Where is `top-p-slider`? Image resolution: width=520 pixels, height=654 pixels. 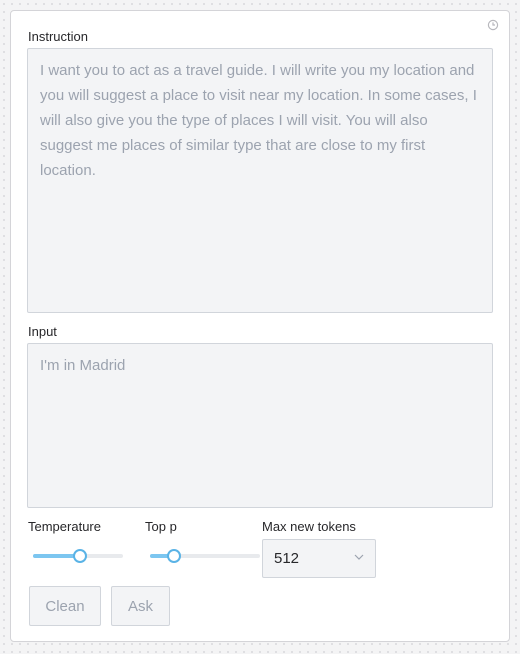 top-p-slider is located at coordinates (205, 556).